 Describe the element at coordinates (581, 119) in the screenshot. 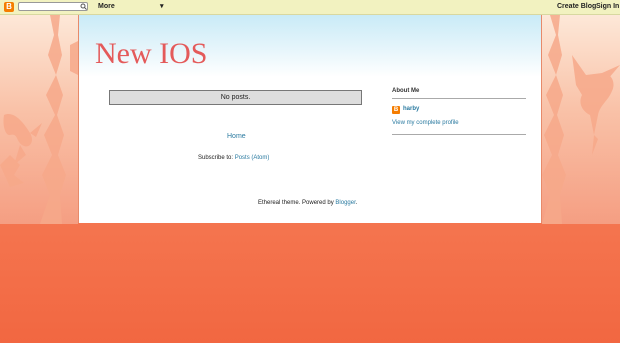

I see `right-decoration` at that location.